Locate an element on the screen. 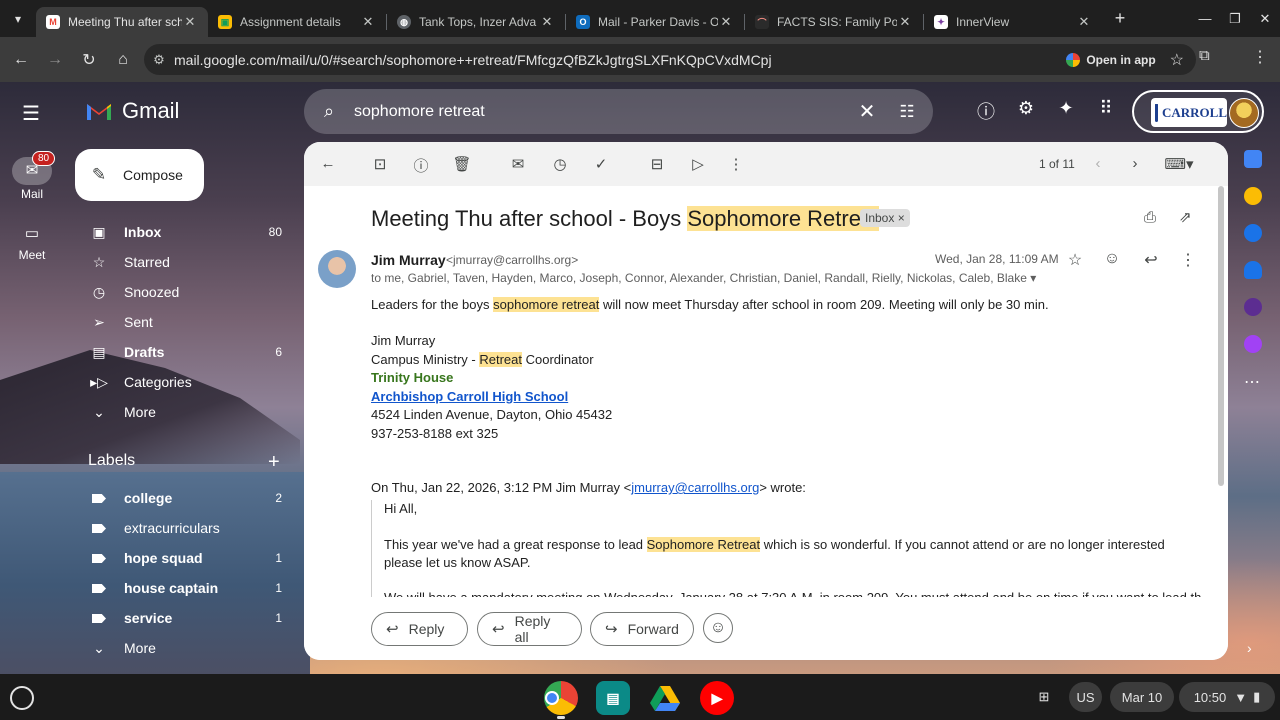 The height and width of the screenshot is (720, 1280). clear-search-icon: ✕ is located at coordinates (867, 111).